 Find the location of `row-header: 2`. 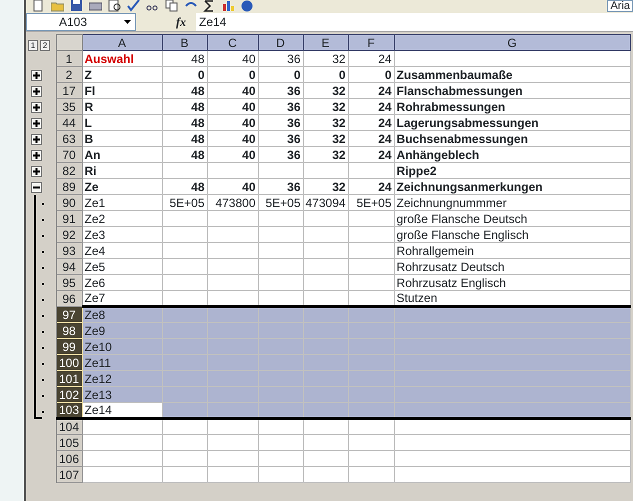

row-header: 2 is located at coordinates (69, 74).